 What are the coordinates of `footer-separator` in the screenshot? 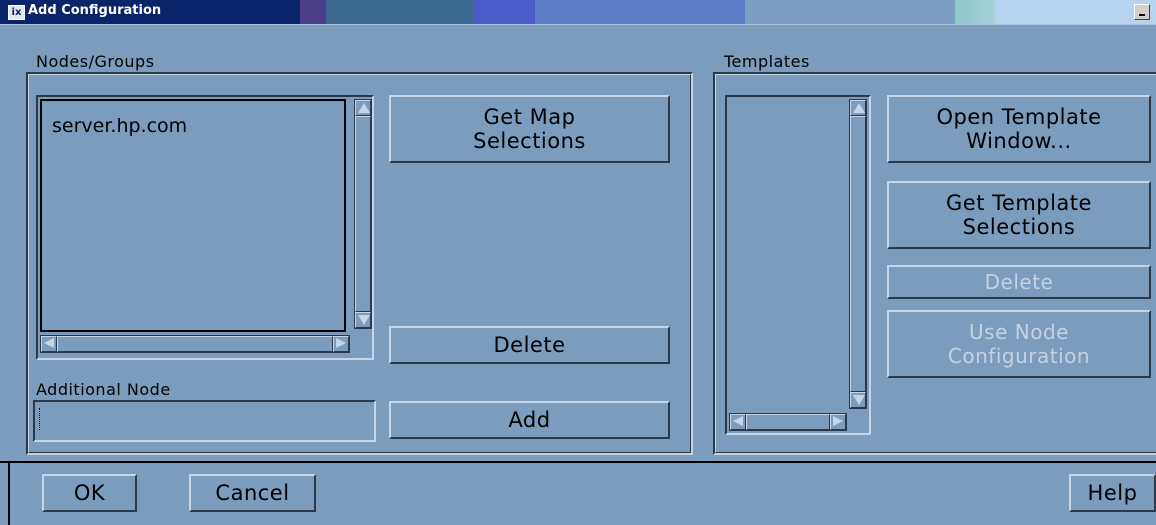 It's located at (578, 462).